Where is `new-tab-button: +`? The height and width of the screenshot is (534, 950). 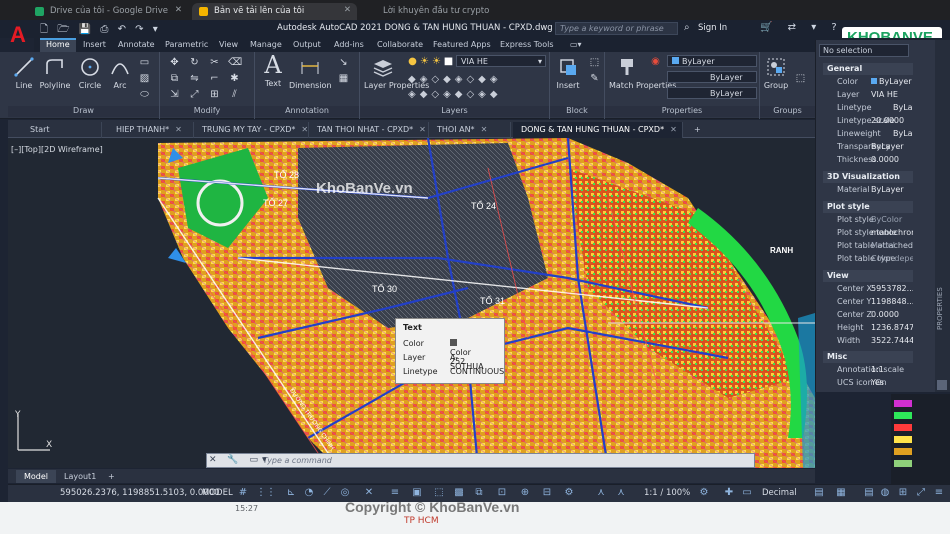
new-tab-button: + is located at coordinates (697, 130).